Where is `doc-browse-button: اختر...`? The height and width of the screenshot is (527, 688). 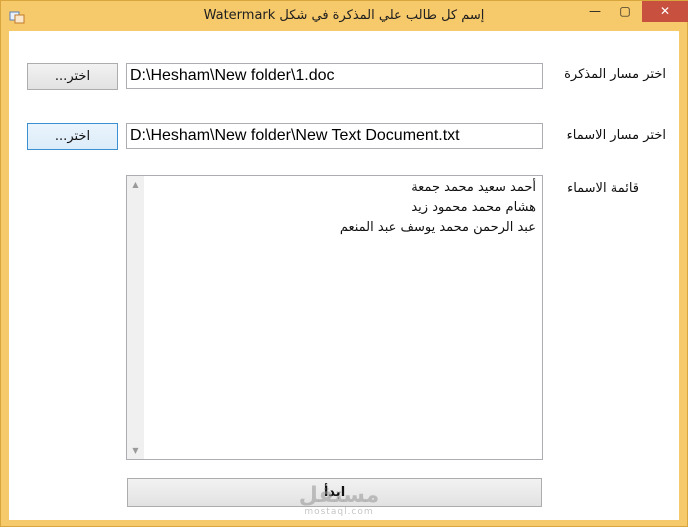 doc-browse-button: اختر... is located at coordinates (72, 76).